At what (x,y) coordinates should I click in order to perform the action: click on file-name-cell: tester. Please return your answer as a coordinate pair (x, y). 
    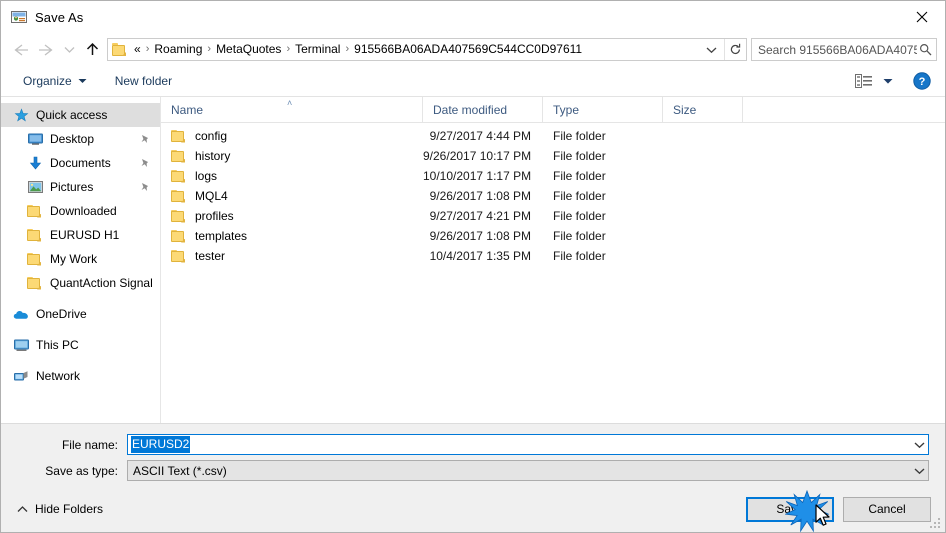
    Looking at the image, I should click on (292, 256).